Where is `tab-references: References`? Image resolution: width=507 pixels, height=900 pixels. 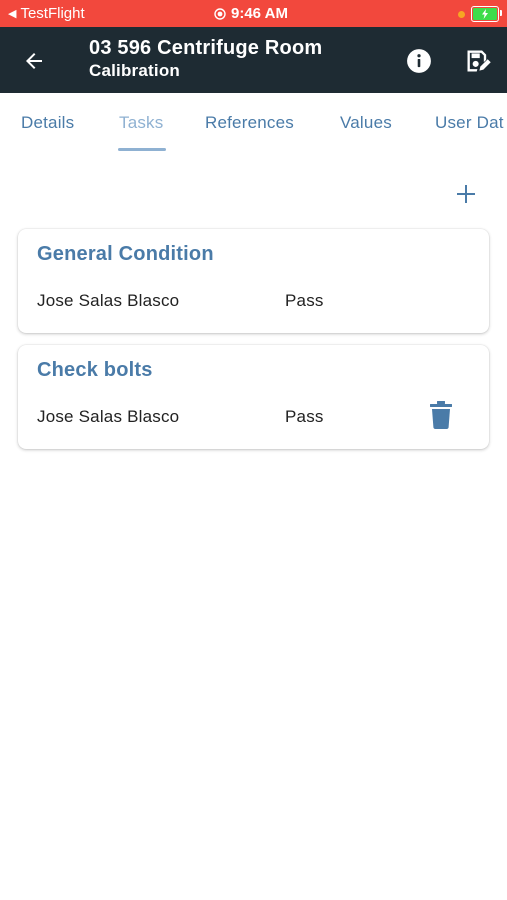 tab-references: References is located at coordinates (249, 123).